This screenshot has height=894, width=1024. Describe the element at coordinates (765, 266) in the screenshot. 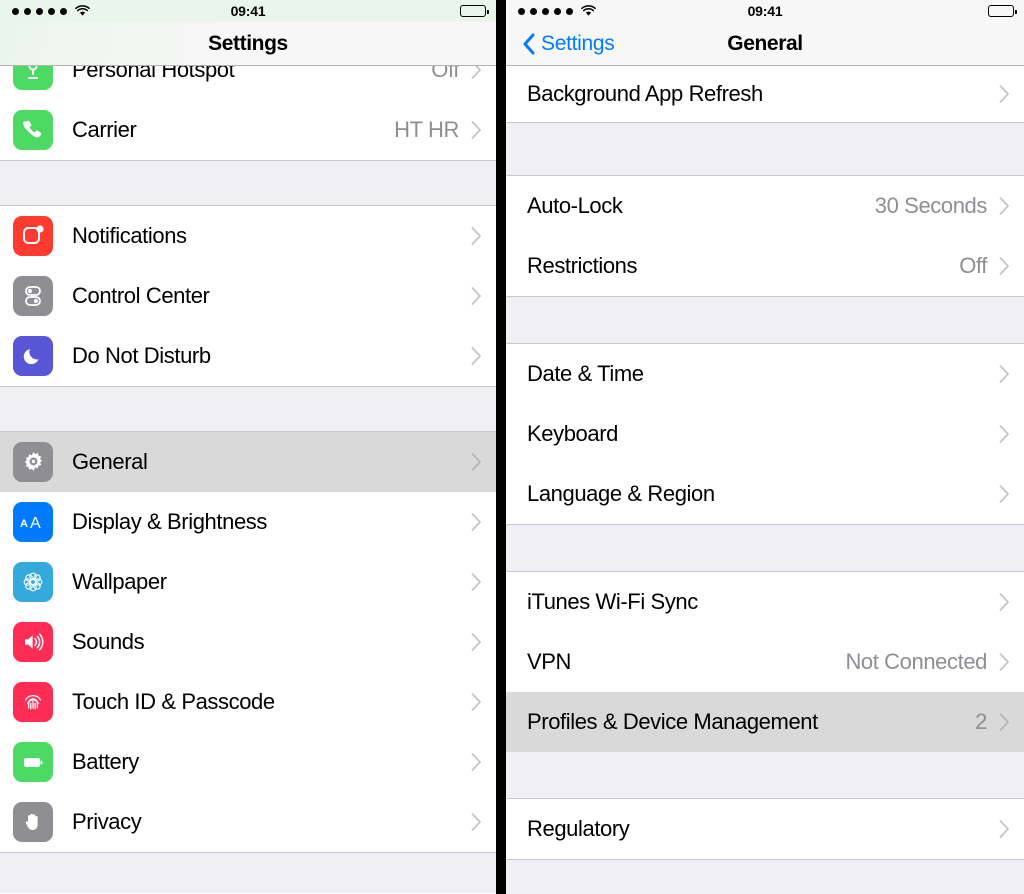

I see `list-item-restrictions: Restrictions Off` at that location.